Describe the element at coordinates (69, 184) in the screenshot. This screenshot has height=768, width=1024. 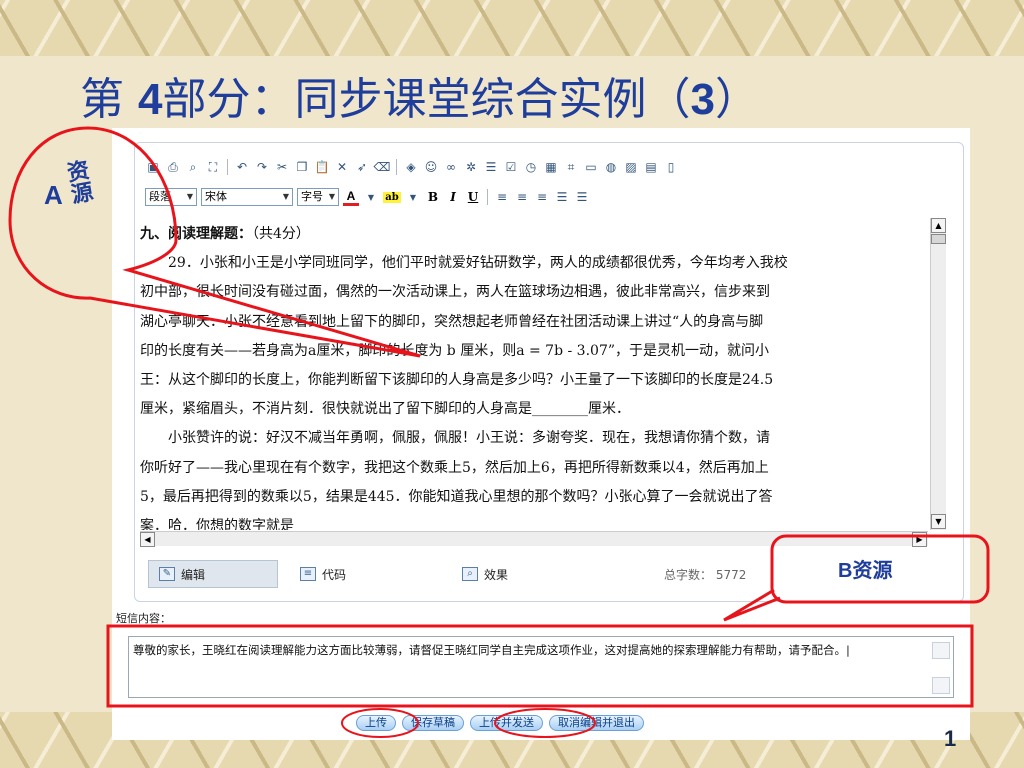
I see `annotation-label-a: A资源` at that location.